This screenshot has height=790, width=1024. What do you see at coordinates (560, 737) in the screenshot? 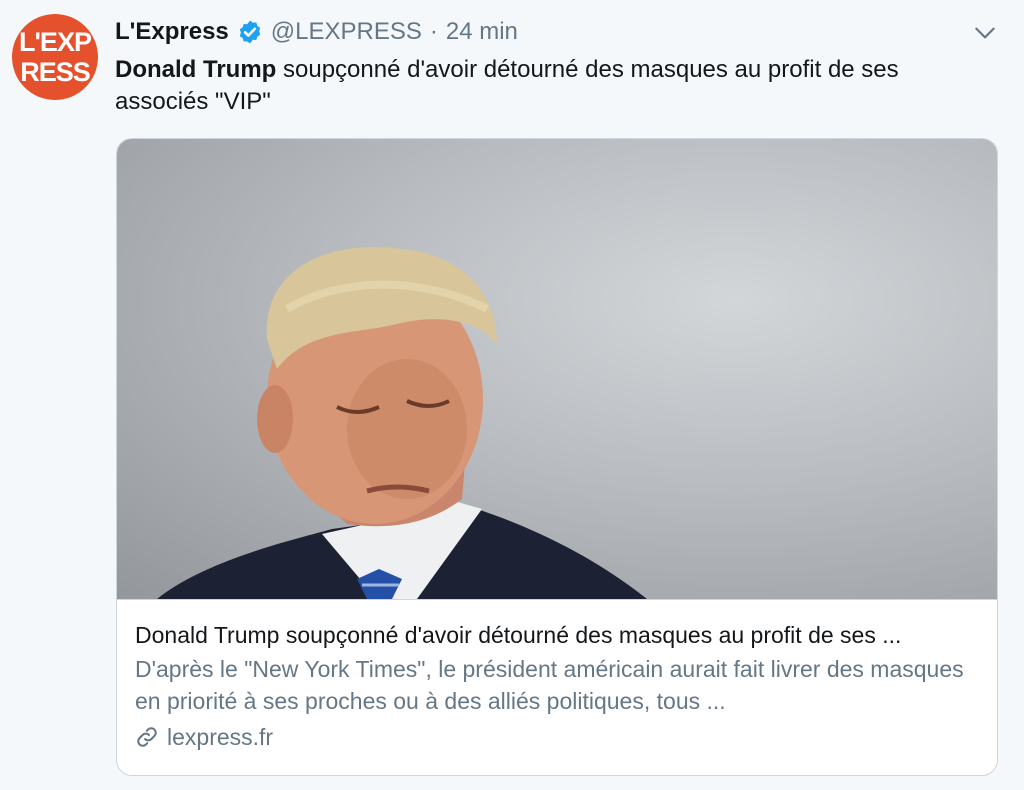
I see `card-domain: lexpress.fr` at bounding box center [560, 737].